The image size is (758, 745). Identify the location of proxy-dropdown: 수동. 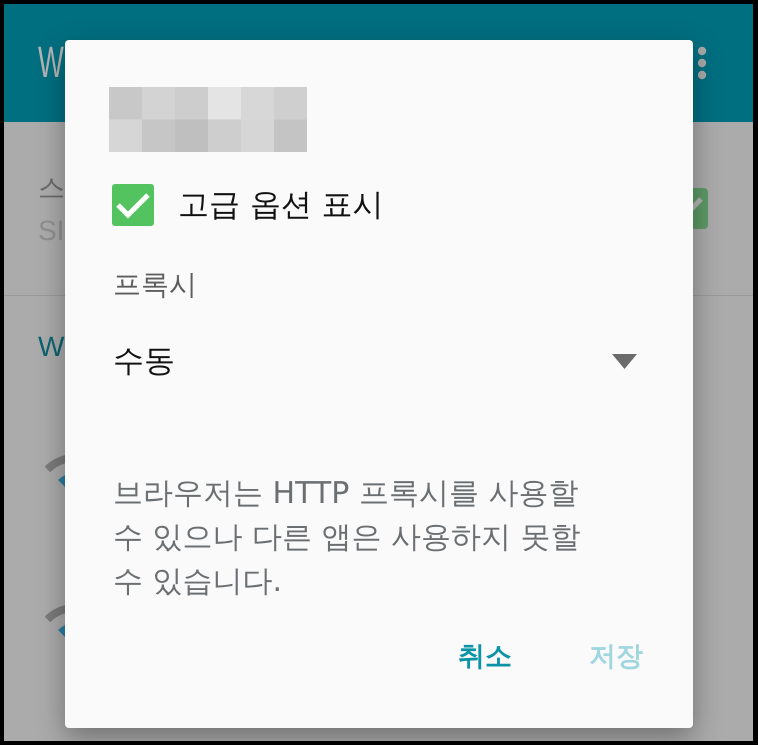
(379, 361).